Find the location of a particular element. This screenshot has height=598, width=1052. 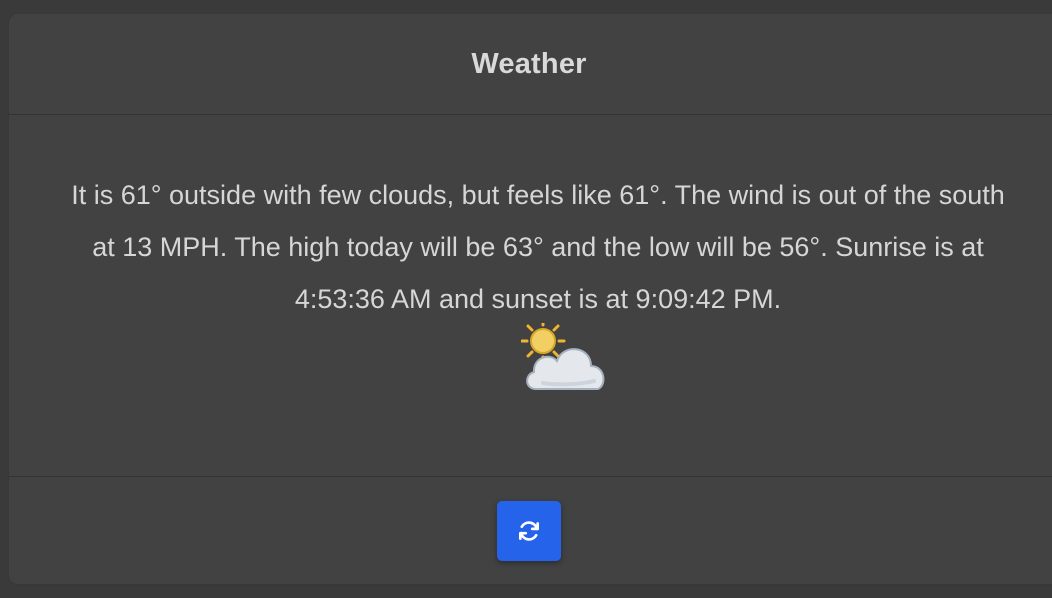

sun-icon is located at coordinates (543, 343).